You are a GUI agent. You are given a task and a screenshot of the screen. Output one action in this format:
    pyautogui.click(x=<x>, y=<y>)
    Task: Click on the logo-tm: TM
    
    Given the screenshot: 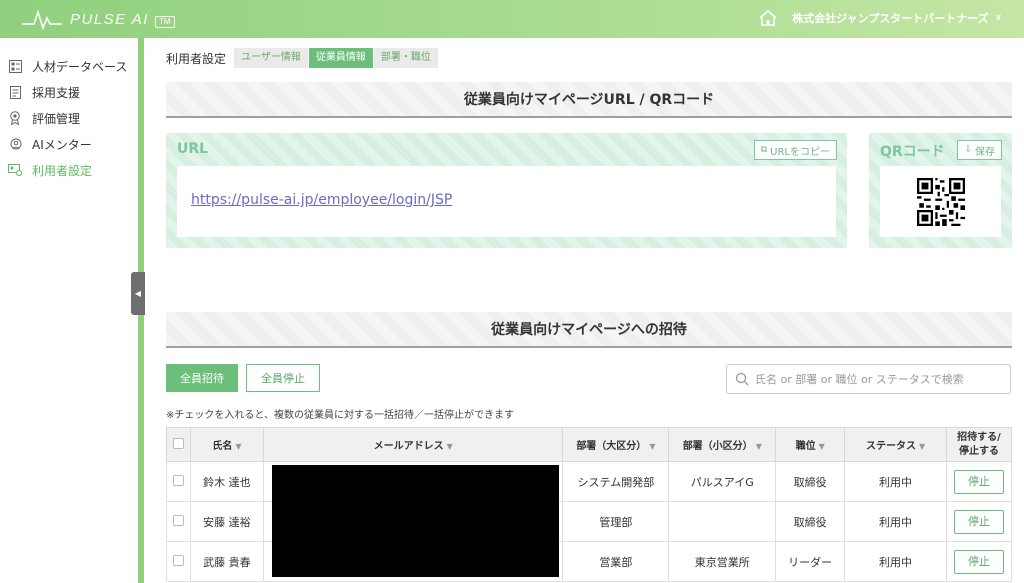 What is the action you would take?
    pyautogui.click(x=164, y=21)
    